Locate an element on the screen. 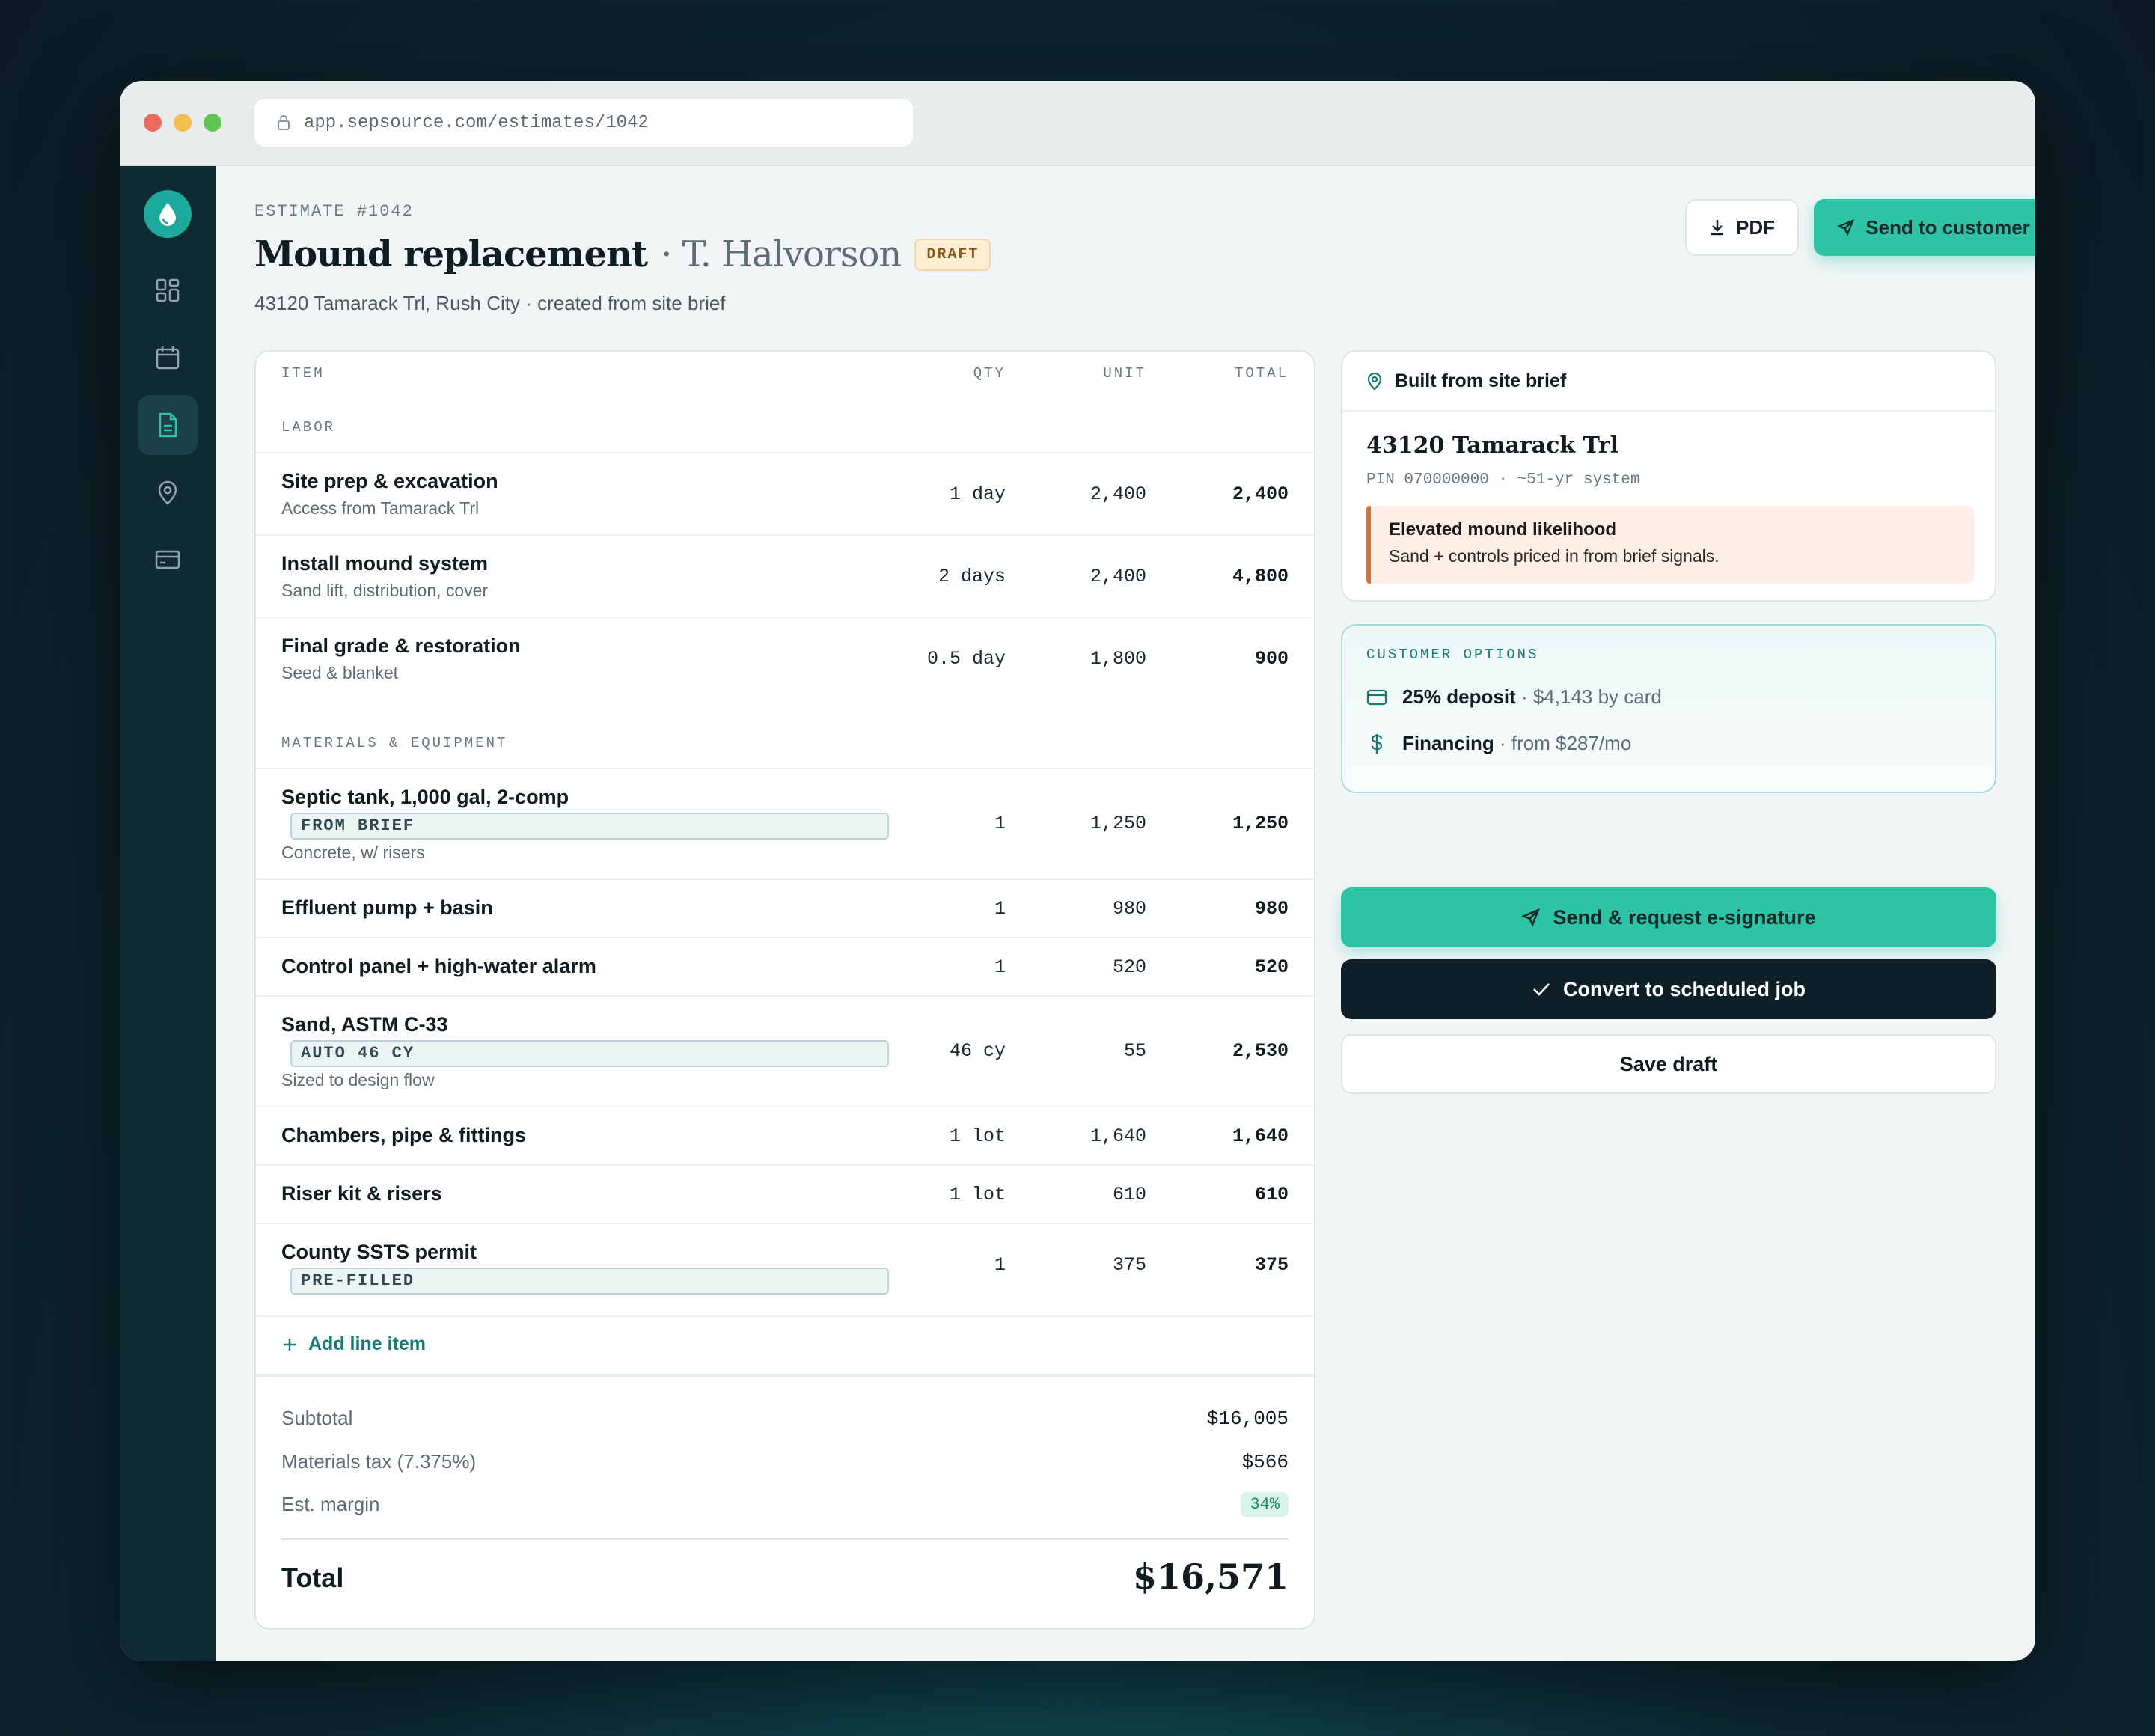 The width and height of the screenshot is (2155, 1736). item-total: 1,640 is located at coordinates (1260, 1136).